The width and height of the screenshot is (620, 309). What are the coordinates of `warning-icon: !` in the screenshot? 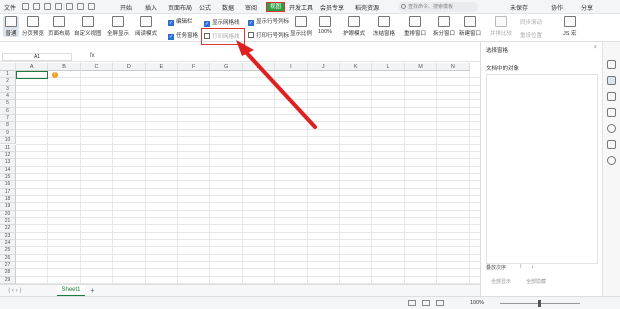 It's located at (55, 75).